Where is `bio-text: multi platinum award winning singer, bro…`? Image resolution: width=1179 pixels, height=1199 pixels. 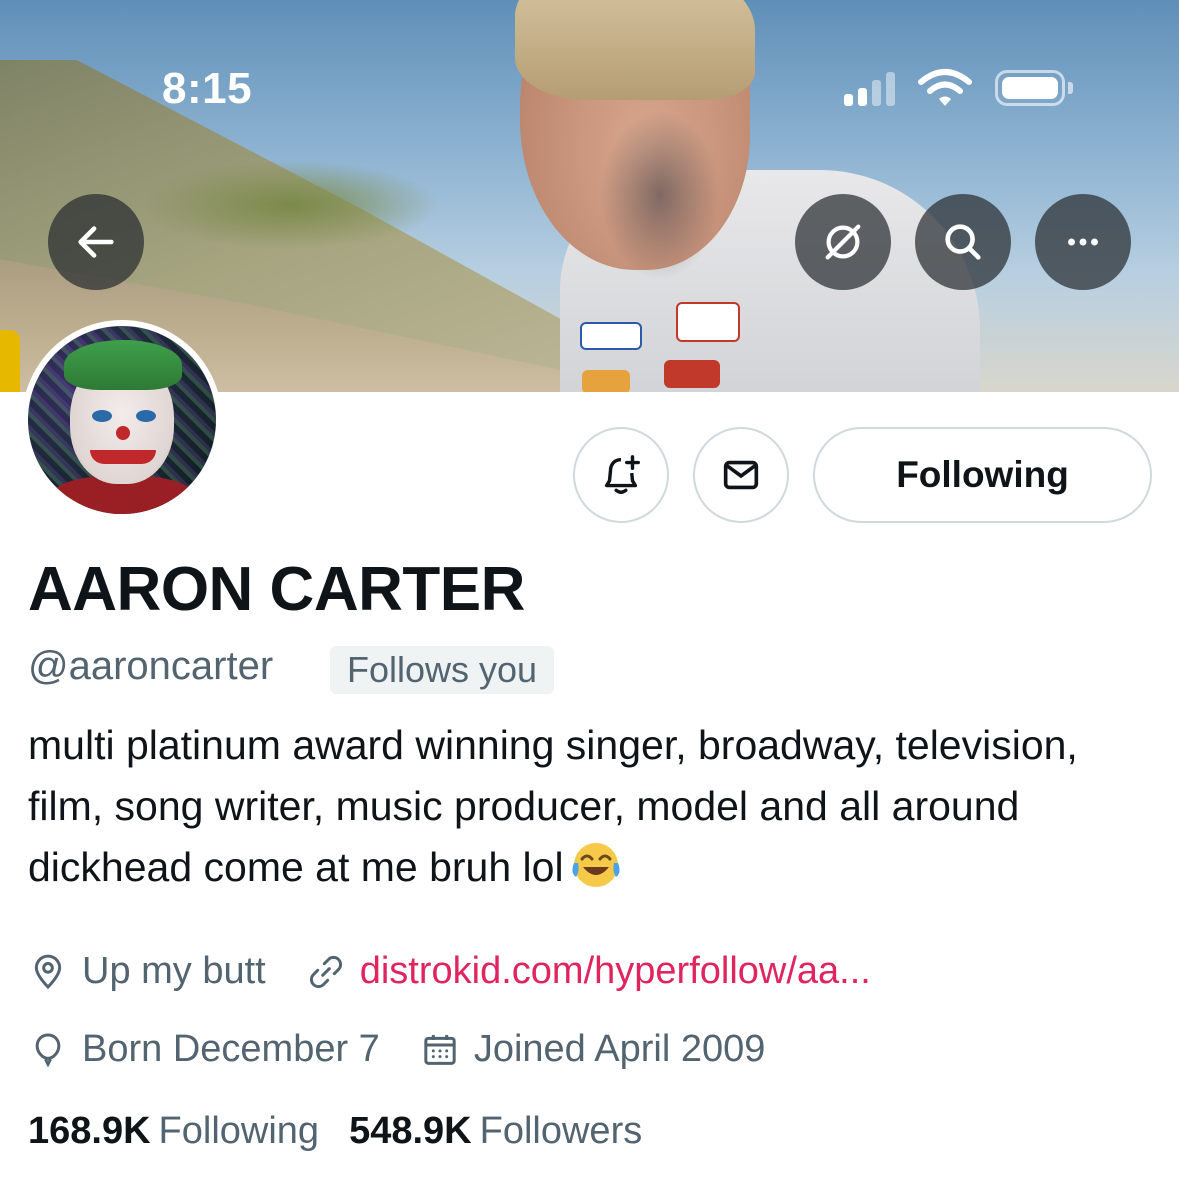
bio-text: multi platinum award winning singer, bro… is located at coordinates (553, 806).